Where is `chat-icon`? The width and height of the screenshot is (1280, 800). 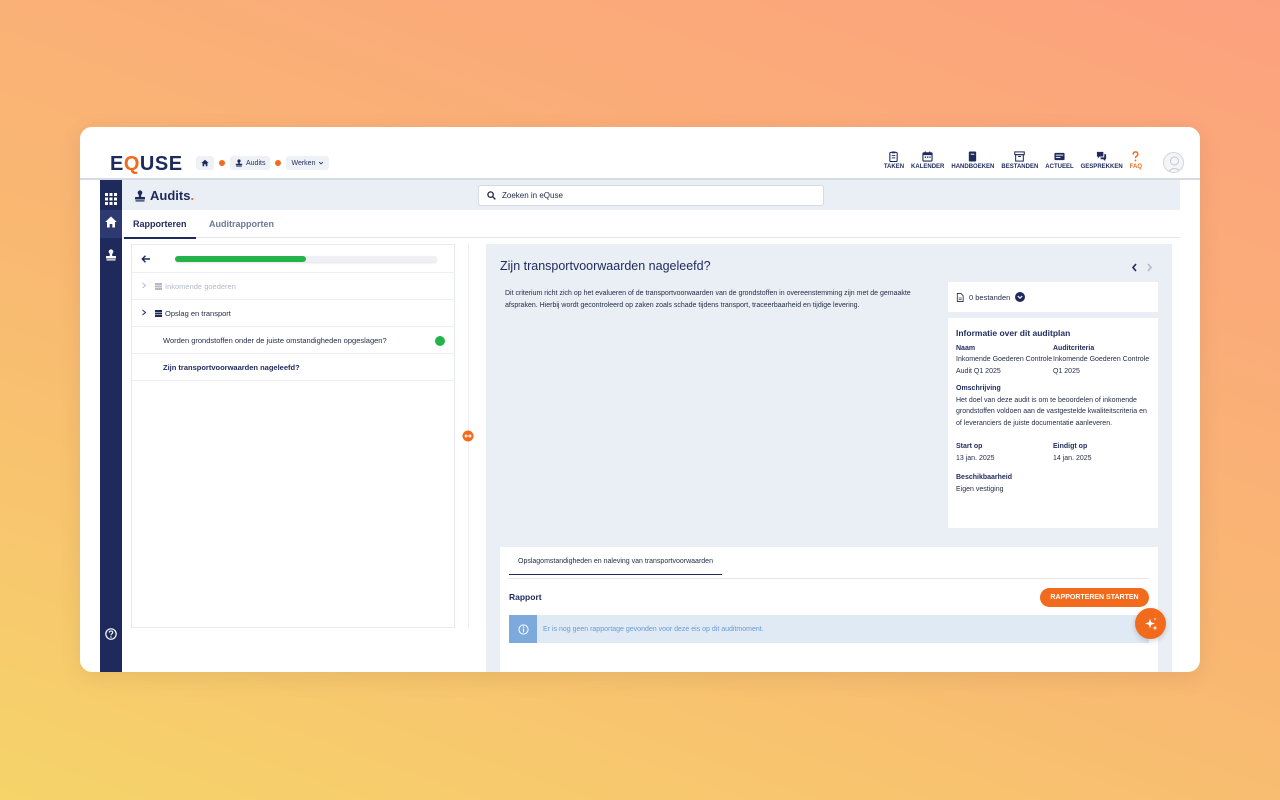
chat-icon is located at coordinates (1102, 156).